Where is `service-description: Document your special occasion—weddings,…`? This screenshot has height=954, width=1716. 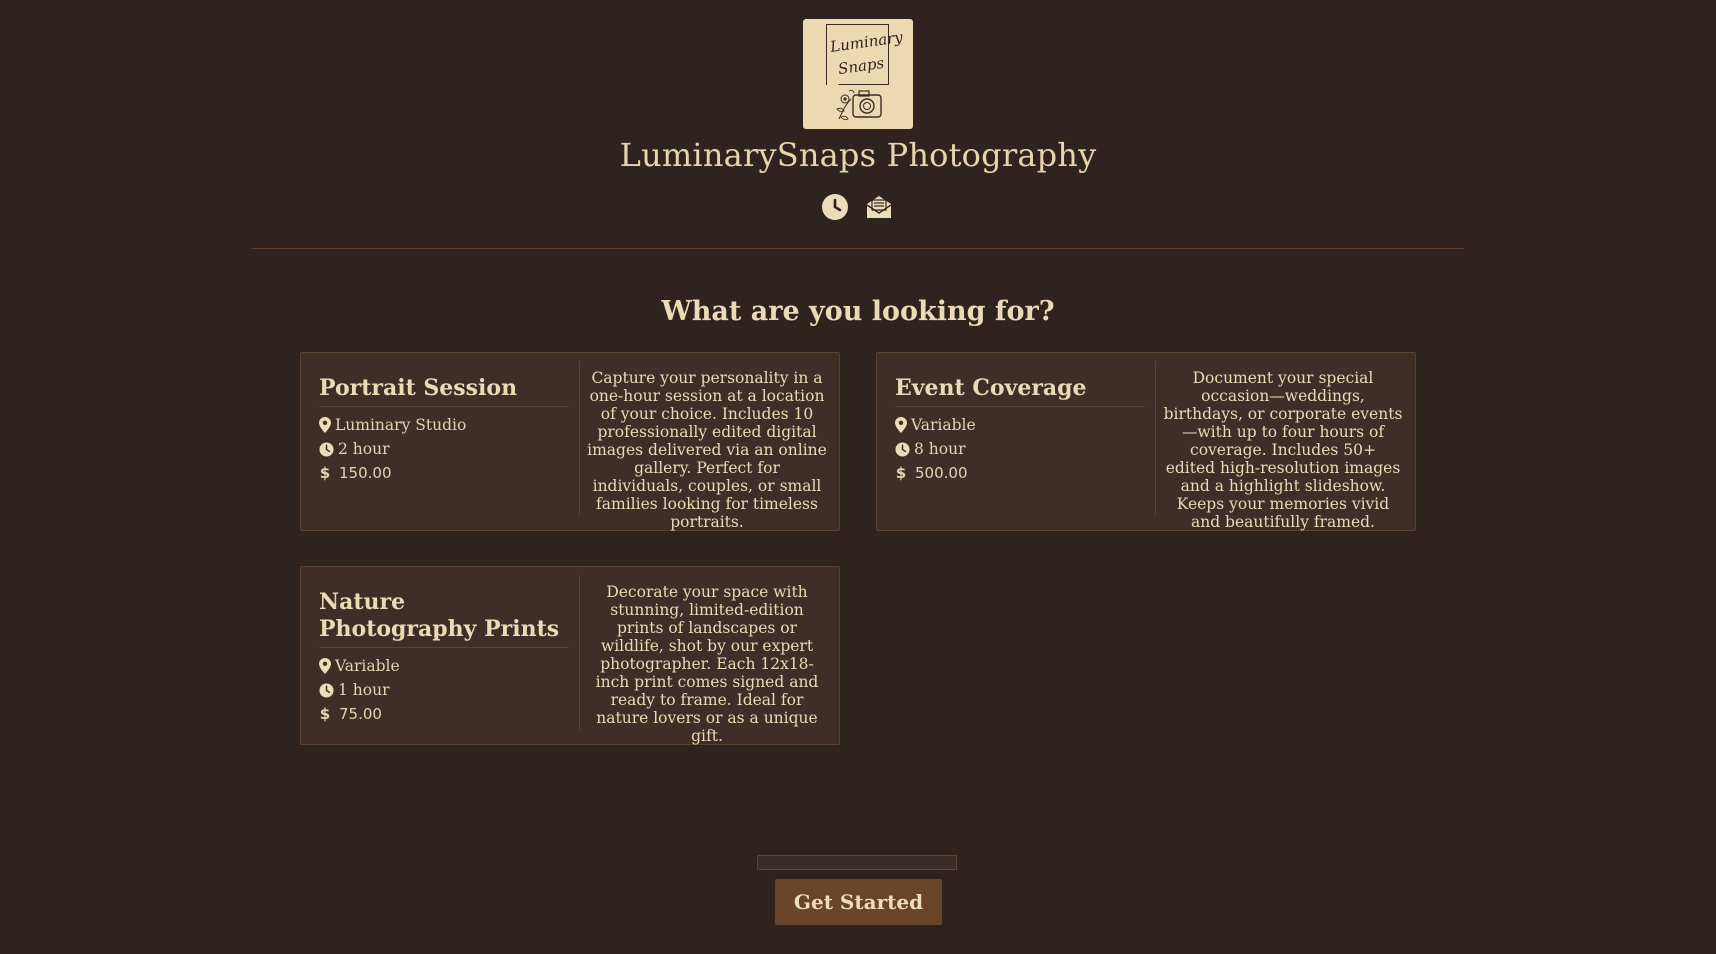 service-description: Document your special occasion—weddings,… is located at coordinates (1283, 450).